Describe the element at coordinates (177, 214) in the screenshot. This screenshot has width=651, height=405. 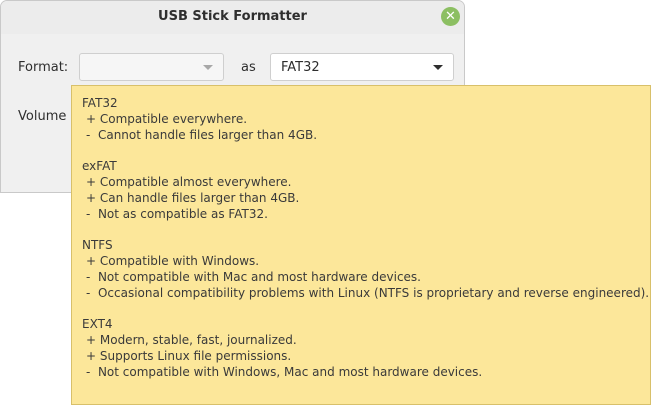
I see `fs-line: - Not as compatible as FAT32.` at that location.